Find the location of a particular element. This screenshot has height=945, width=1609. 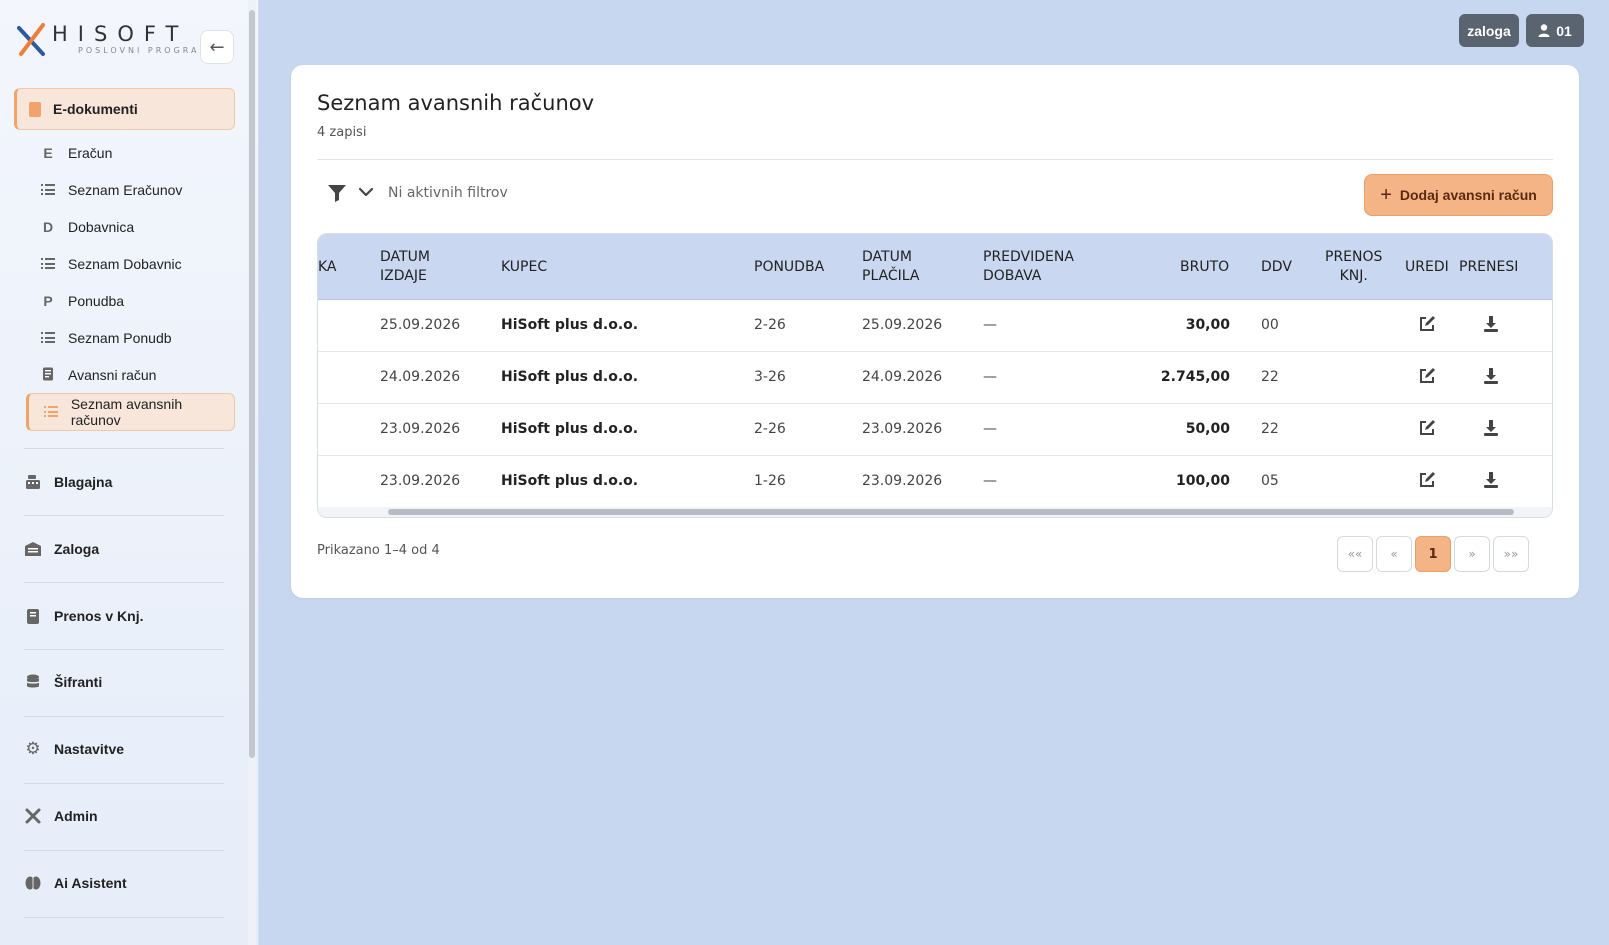

filter-icon is located at coordinates (337, 193).